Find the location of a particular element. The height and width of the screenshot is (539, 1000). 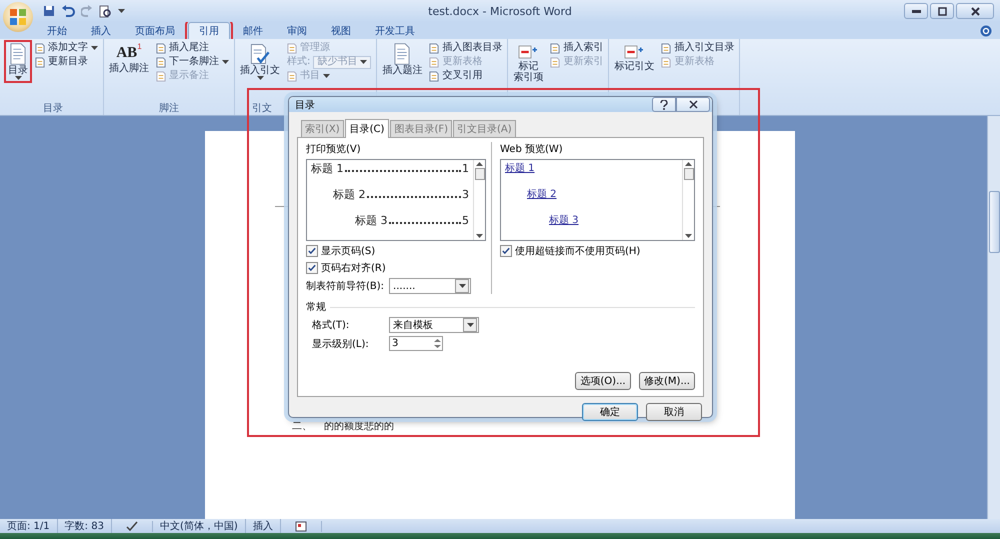

footnote-icon: AB$^{1}$ is located at coordinates (129, 53).